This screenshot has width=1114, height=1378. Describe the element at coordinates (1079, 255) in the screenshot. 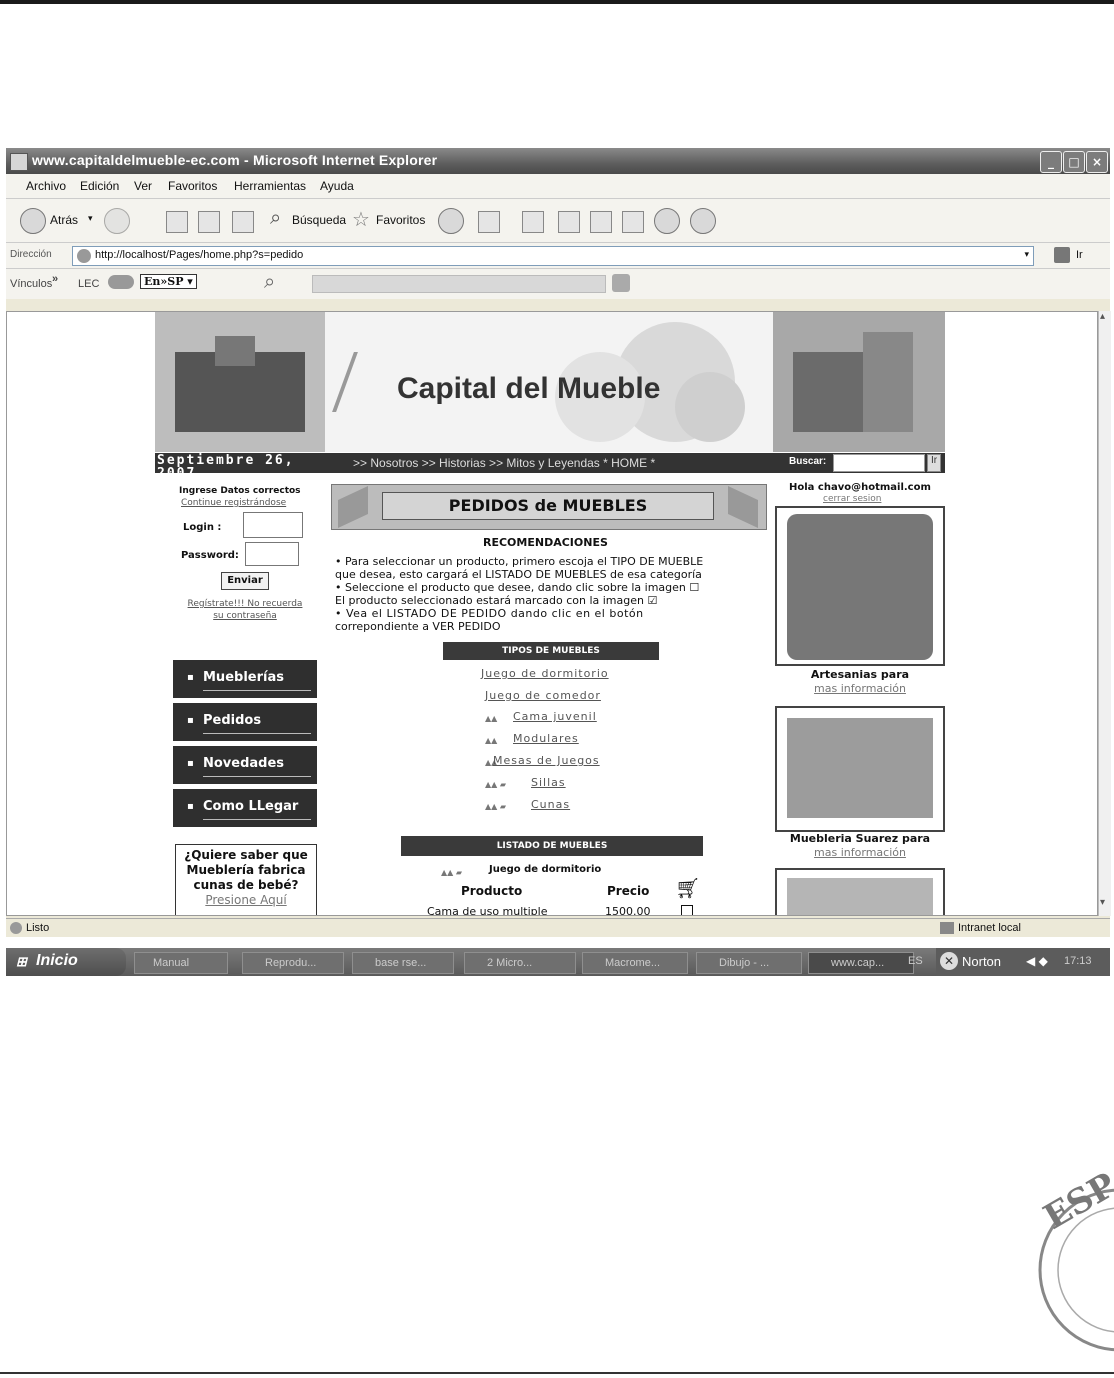

I see `go-button: Ir` at that location.